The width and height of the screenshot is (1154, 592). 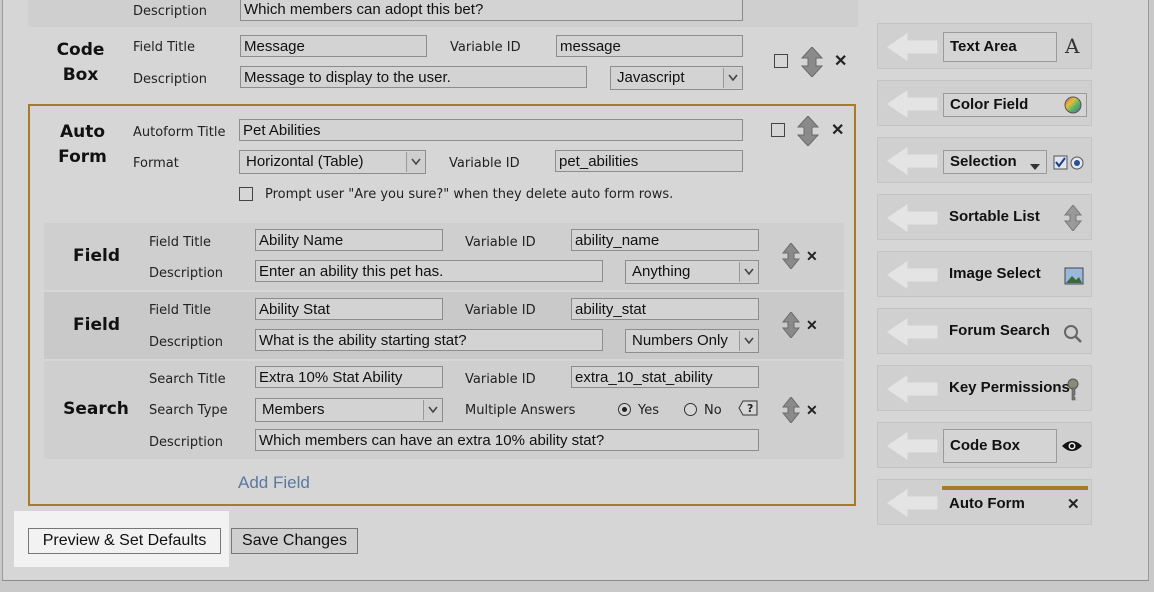 I want to click on palette-item-image-select: Image Select, so click(x=984, y=274).